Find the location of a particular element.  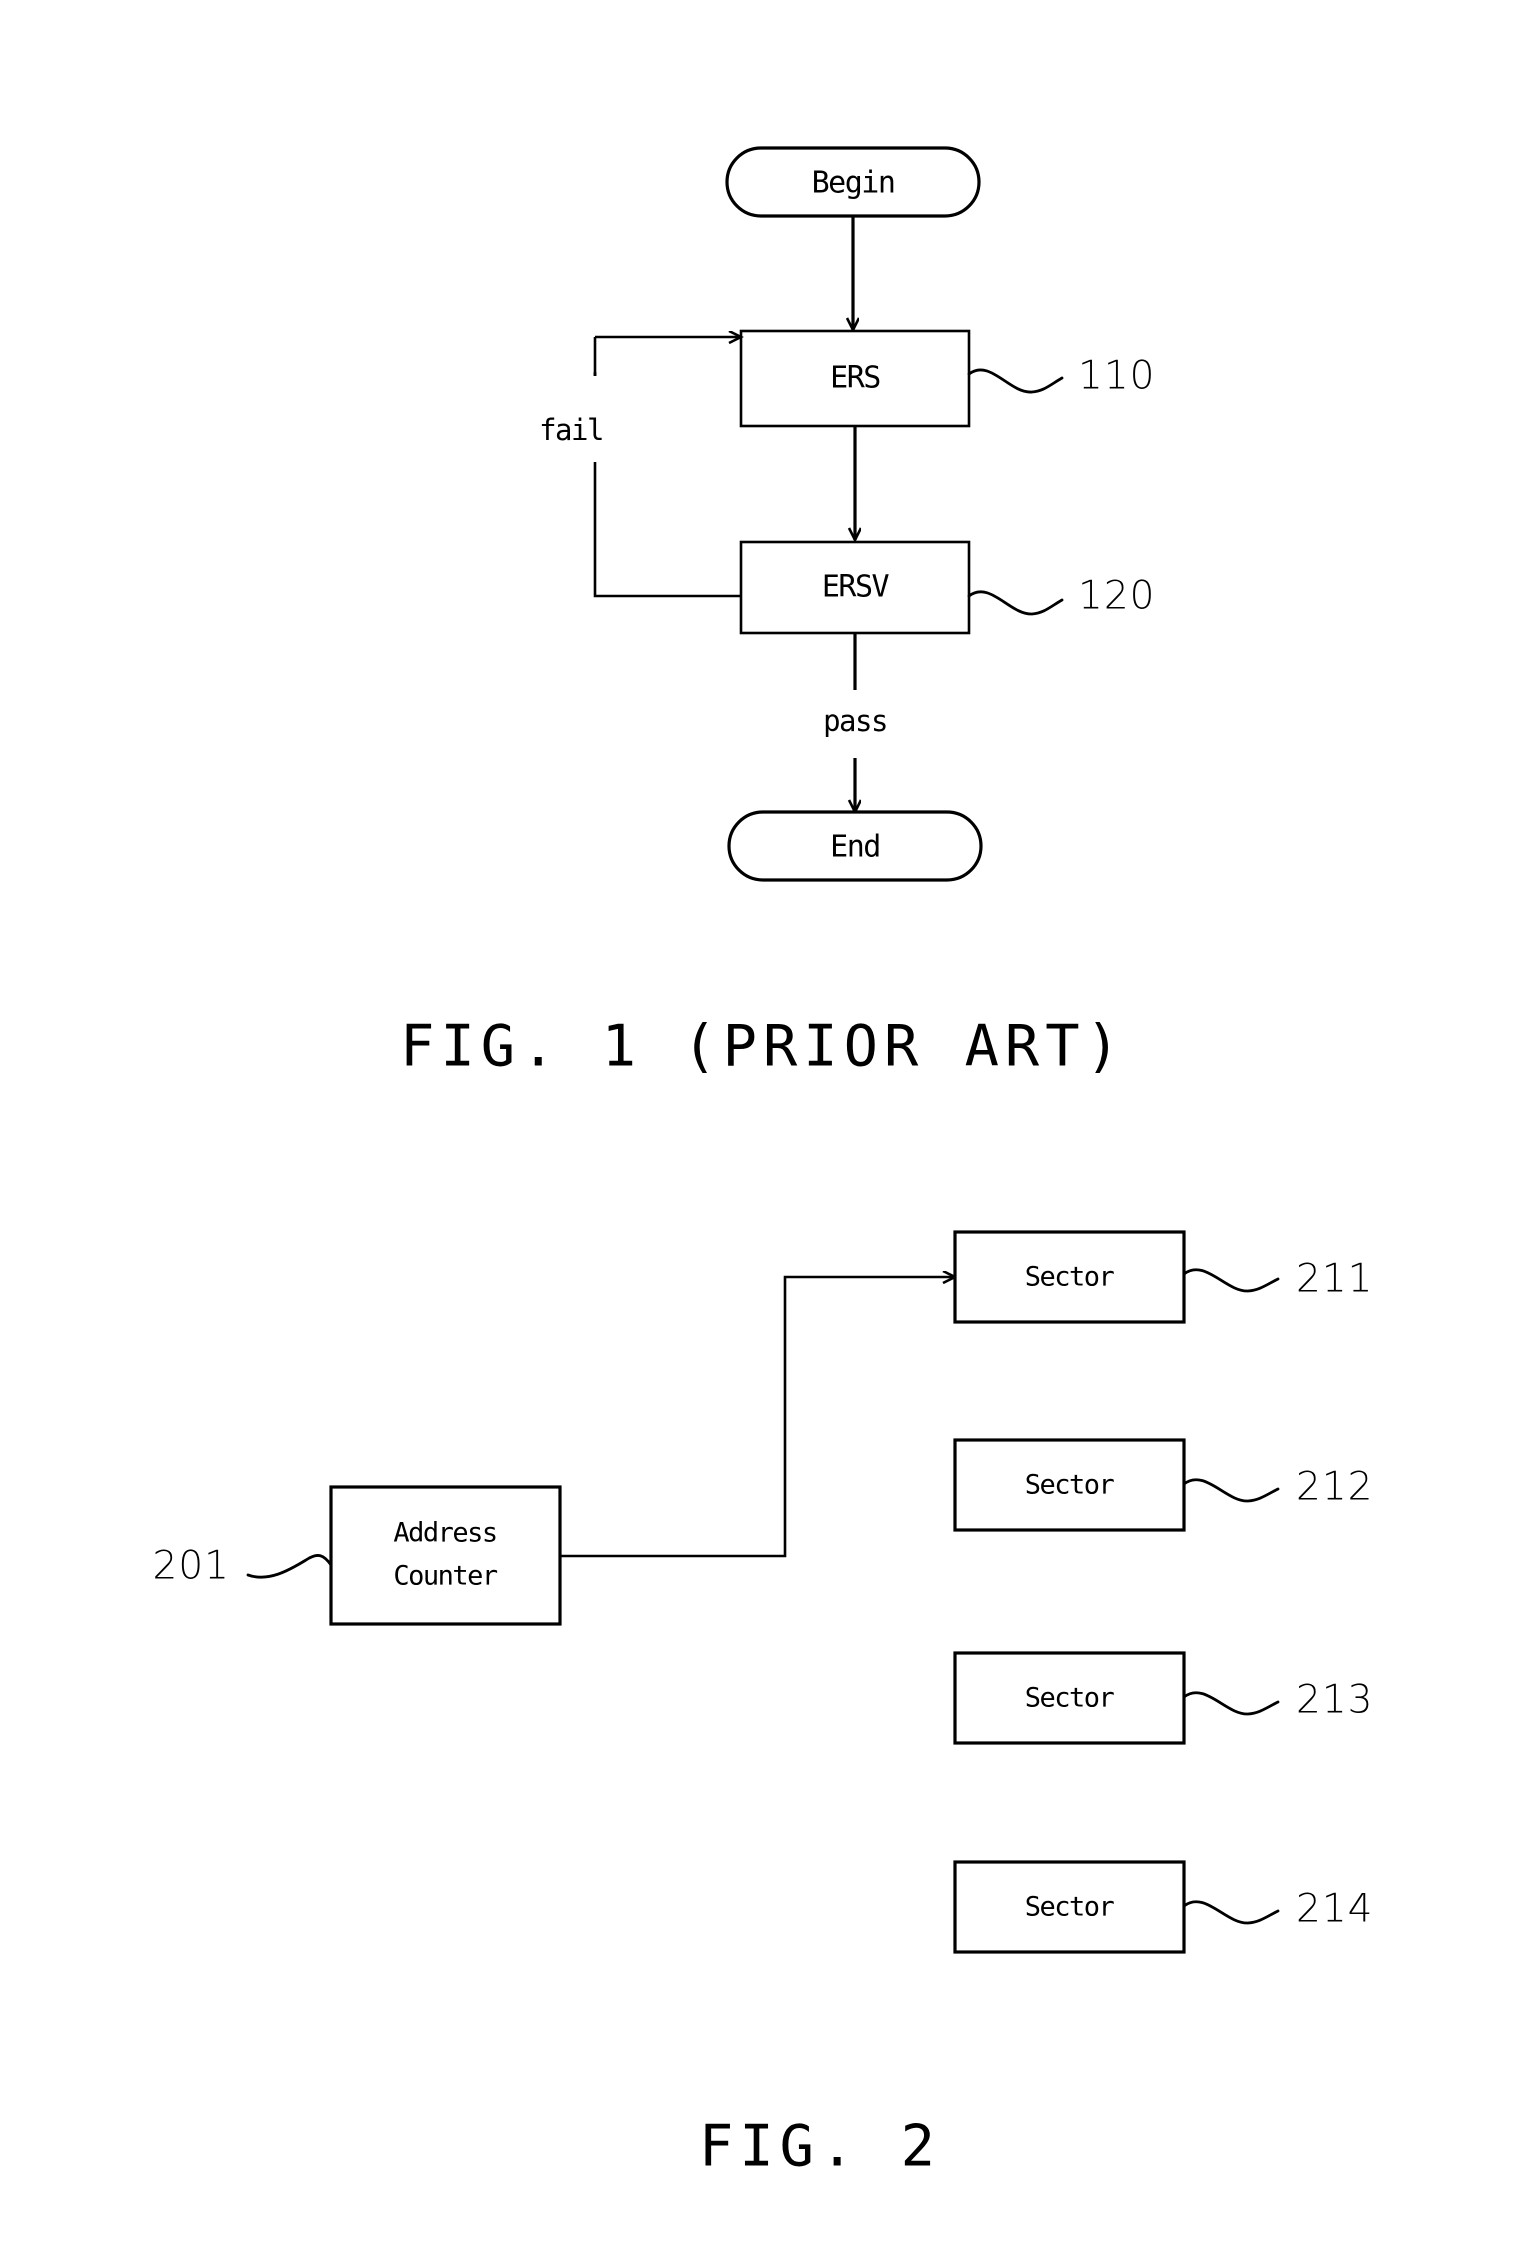

ref-numeral-201: 201 is located at coordinates (191, 1566).